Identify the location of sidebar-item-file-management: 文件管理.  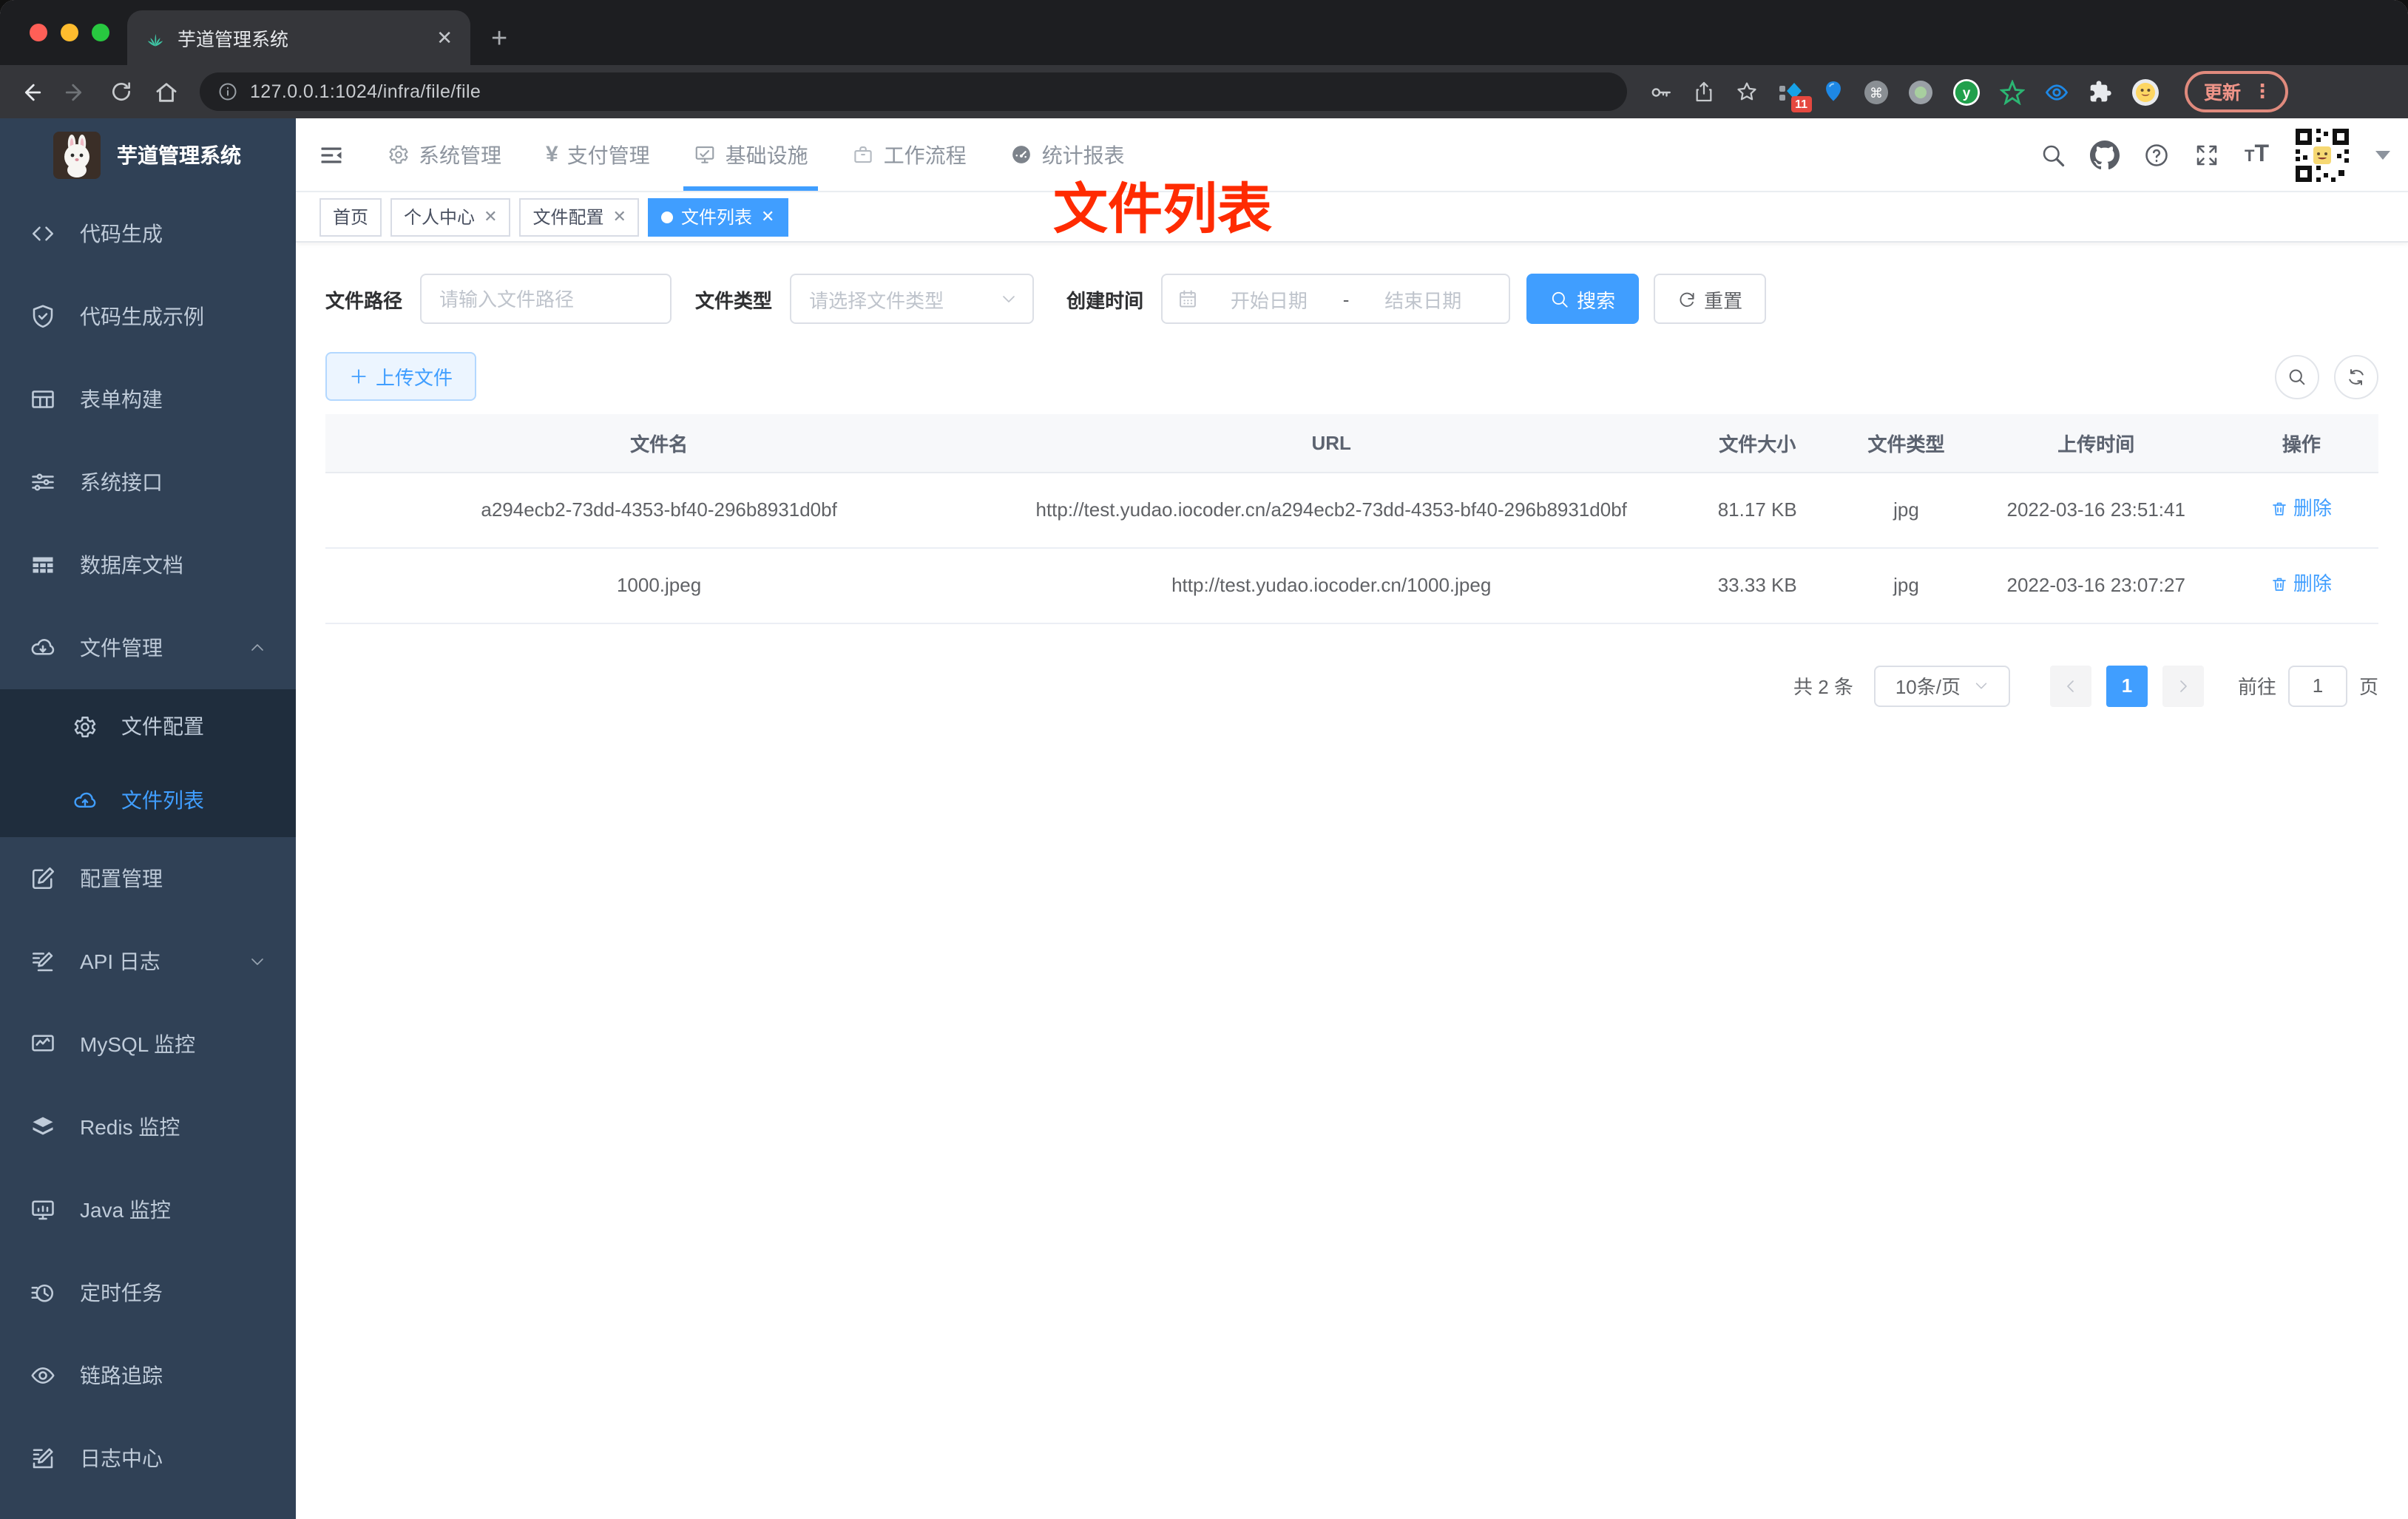
(148, 647).